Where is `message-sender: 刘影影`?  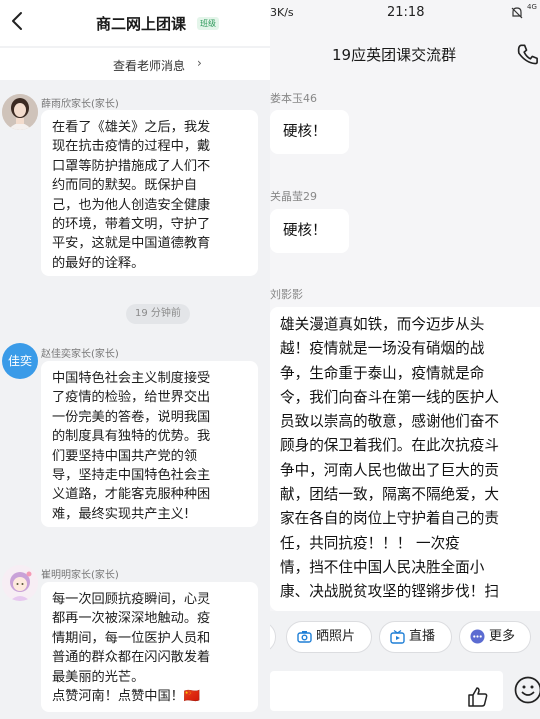 message-sender: 刘影影 is located at coordinates (286, 294).